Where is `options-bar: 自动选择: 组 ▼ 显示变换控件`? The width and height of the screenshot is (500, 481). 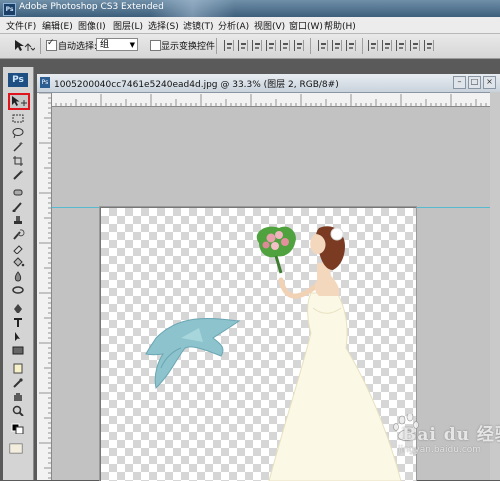
options-bar: 自动选择: 组 ▼ 显示变换控件 is located at coordinates (250, 46).